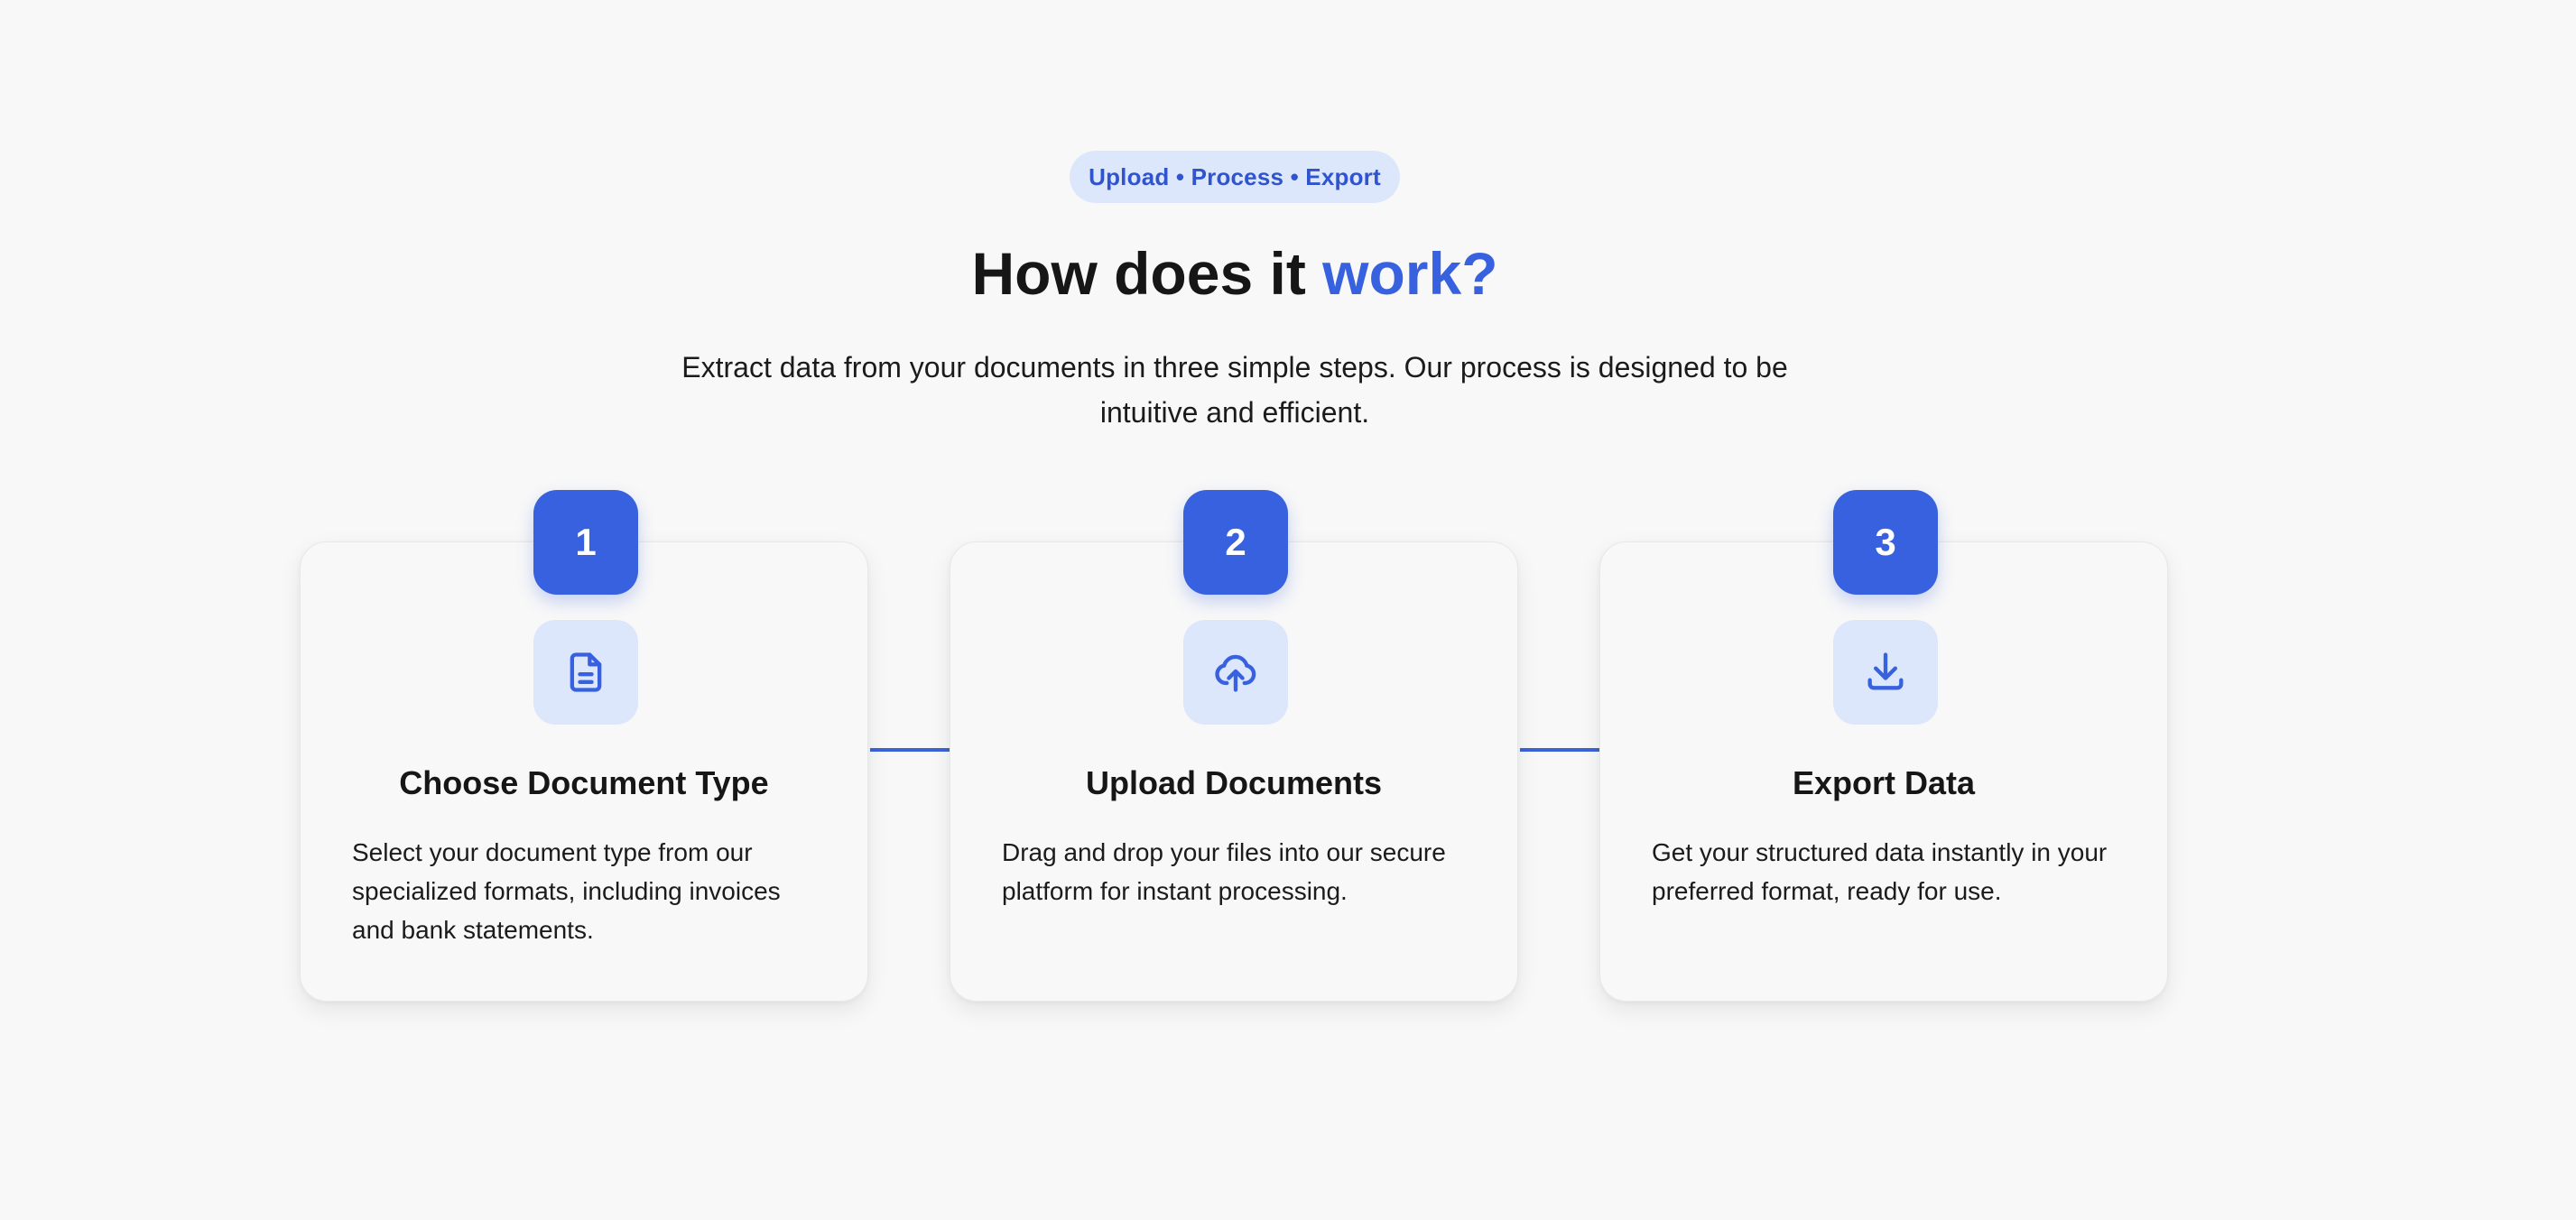  I want to click on step-title: Choose Document Type, so click(584, 782).